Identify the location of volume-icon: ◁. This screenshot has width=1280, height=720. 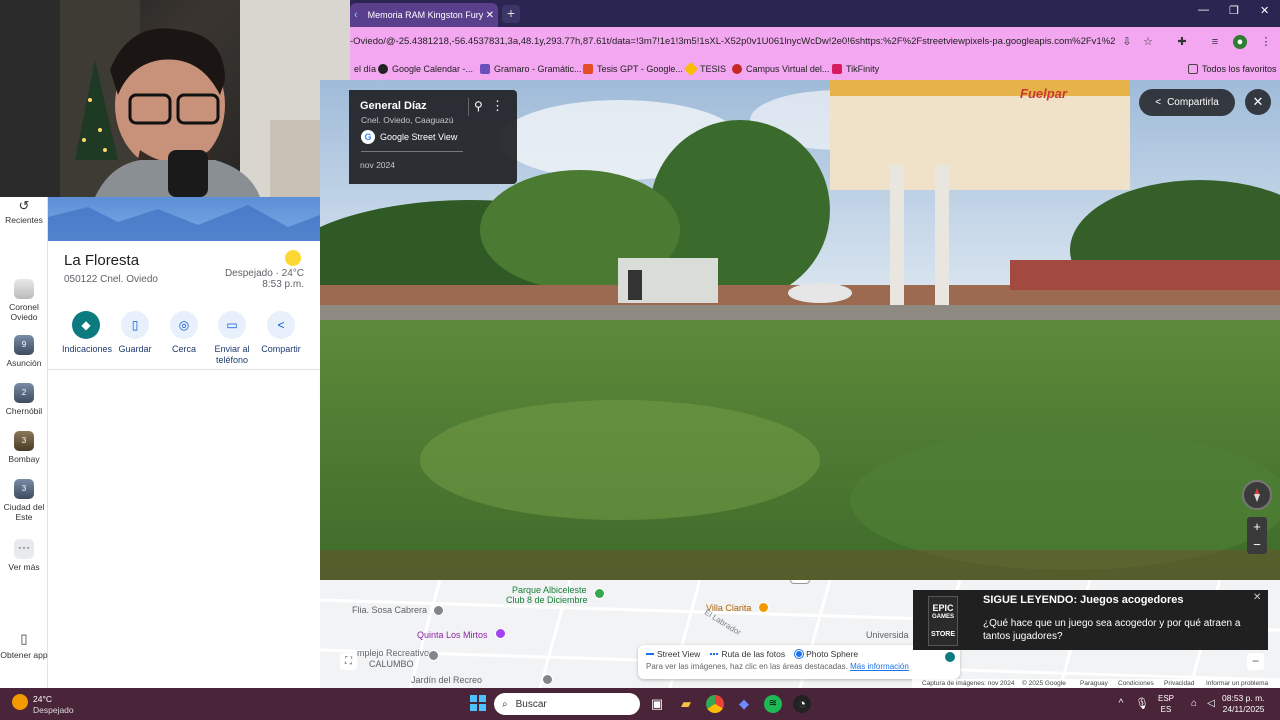
(1211, 704).